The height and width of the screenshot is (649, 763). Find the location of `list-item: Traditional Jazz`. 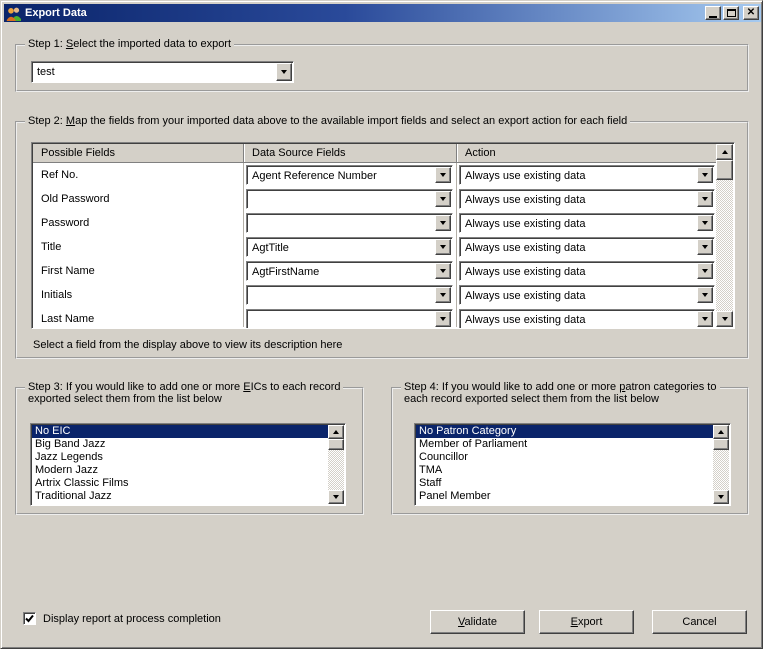

list-item: Traditional Jazz is located at coordinates (180, 496).